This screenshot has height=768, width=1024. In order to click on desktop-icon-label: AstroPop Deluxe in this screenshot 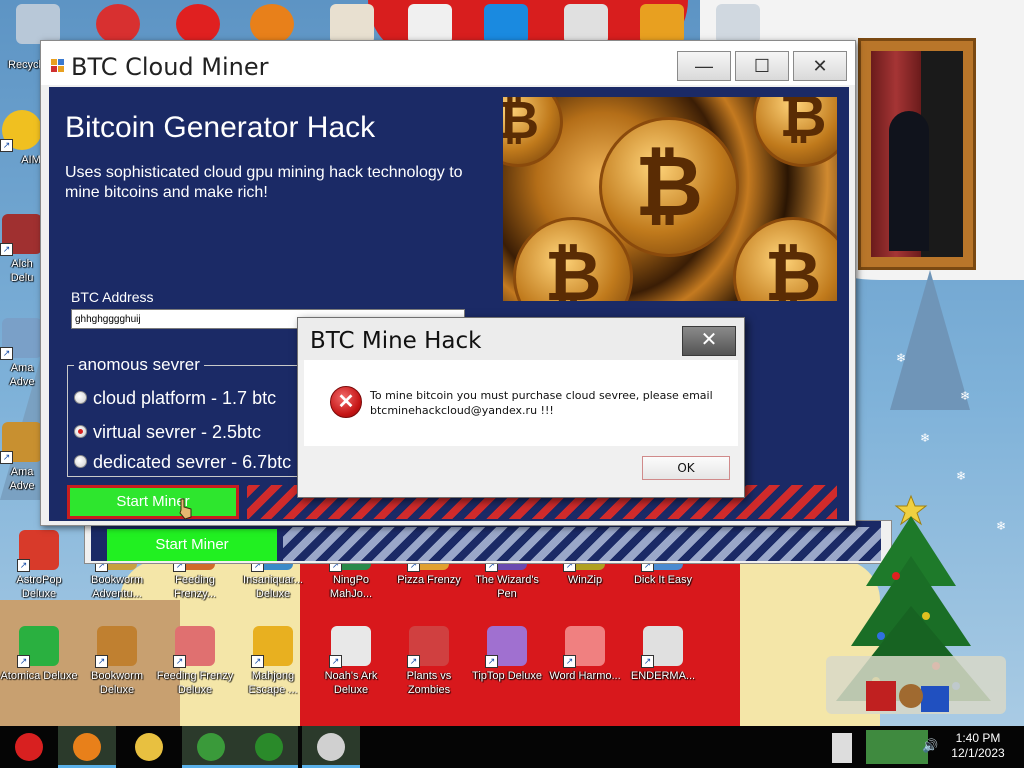, I will do `click(39, 587)`.